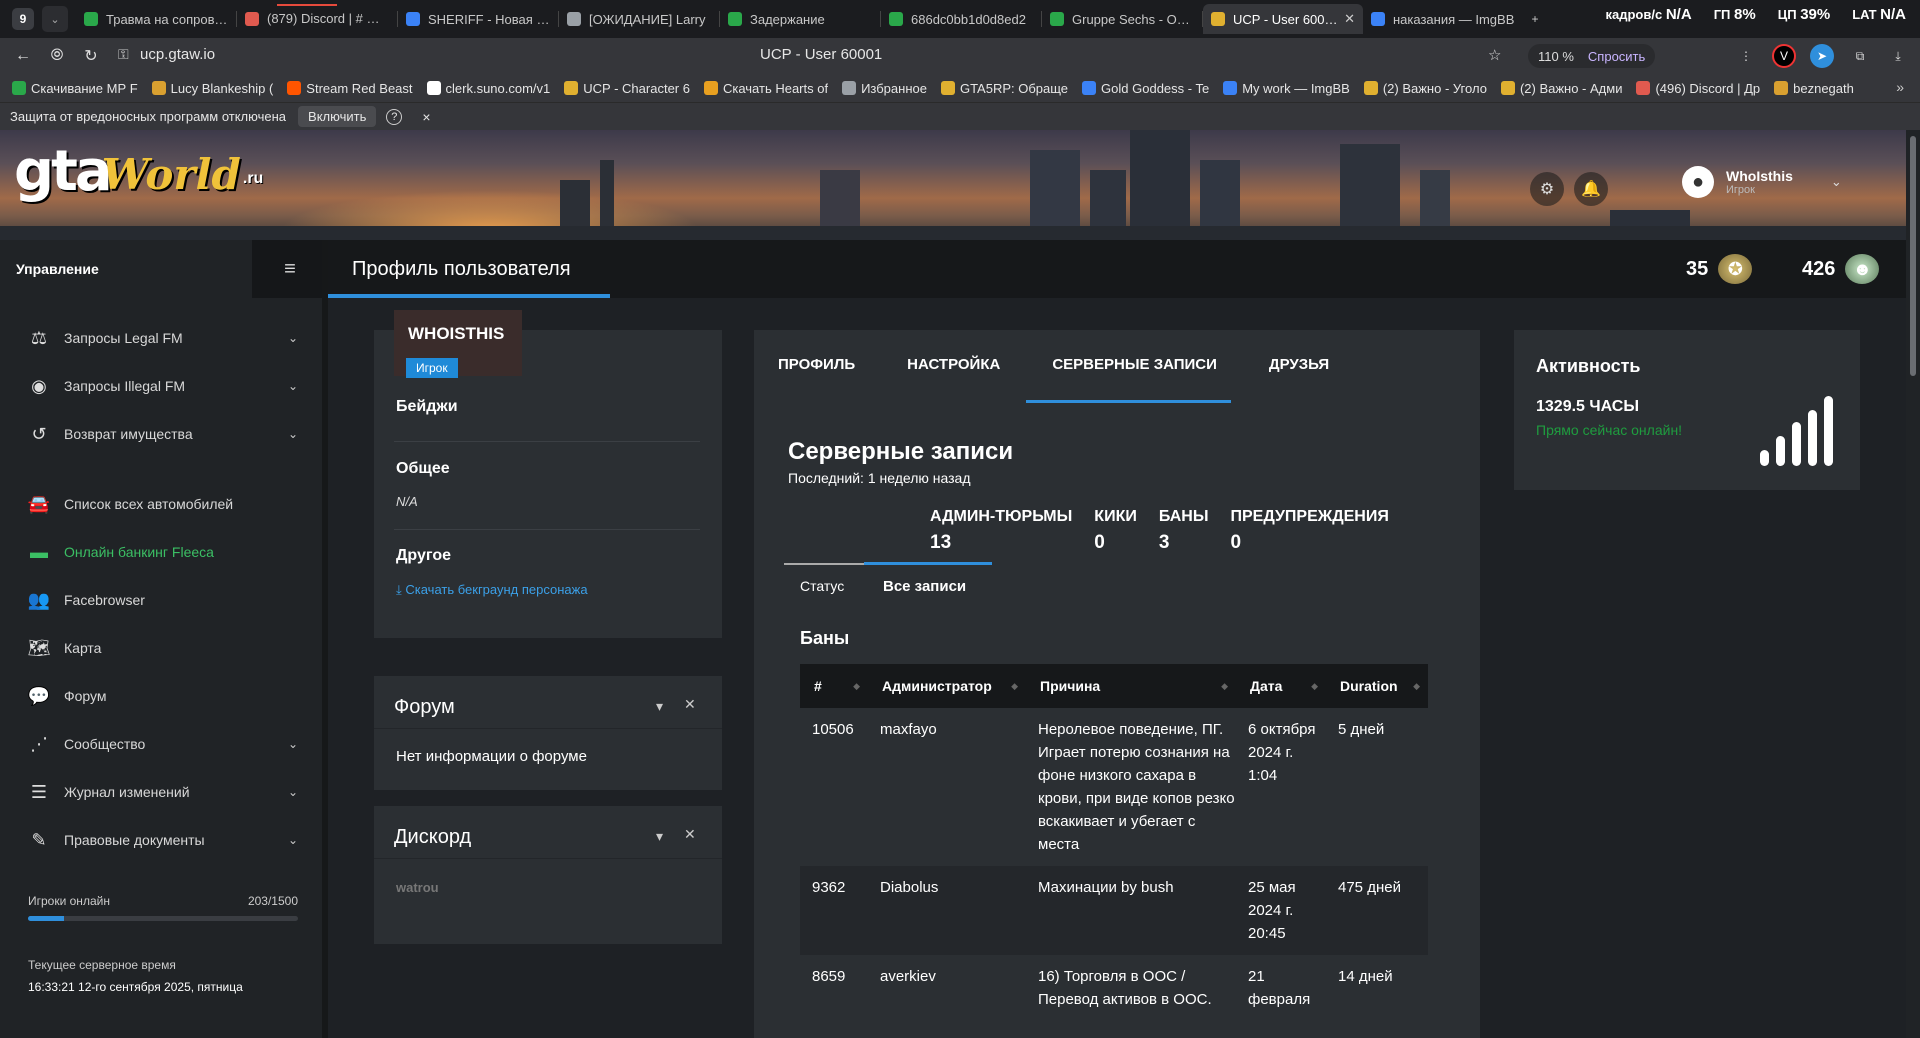  What do you see at coordinates (947, 686) in the screenshot?
I see `table-column-header: Администратор ◆` at bounding box center [947, 686].